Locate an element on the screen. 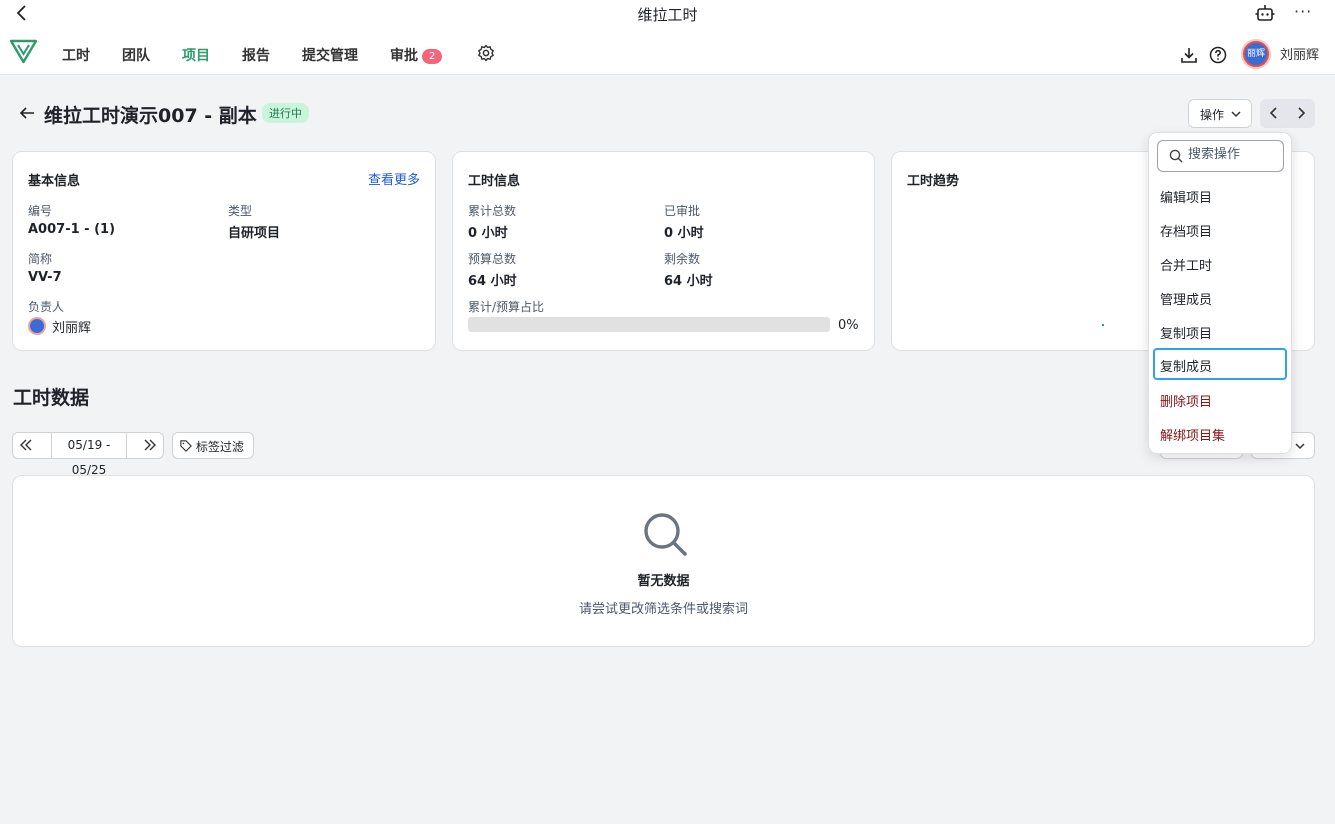 The image size is (1335, 824). operations-search is located at coordinates (1220, 156).